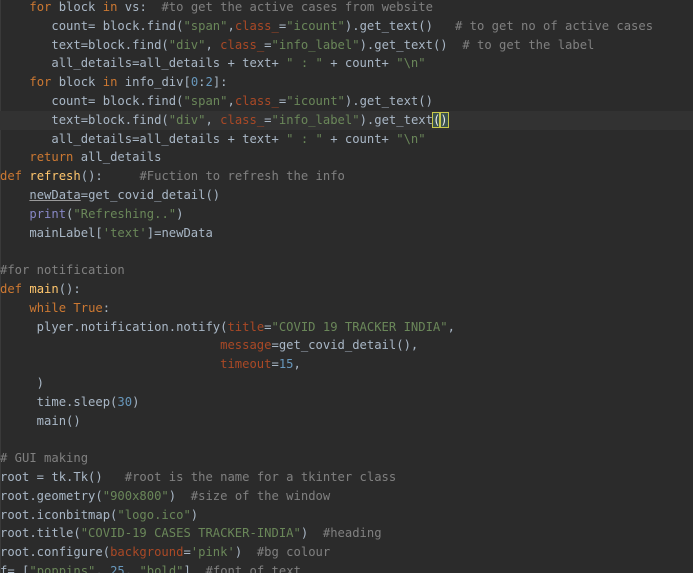  Describe the element at coordinates (55, 195) in the screenshot. I see `code-token: newData` at that location.